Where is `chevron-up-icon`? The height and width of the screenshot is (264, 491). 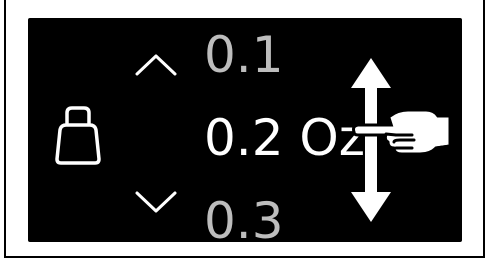
chevron-up-icon is located at coordinates (156, 65).